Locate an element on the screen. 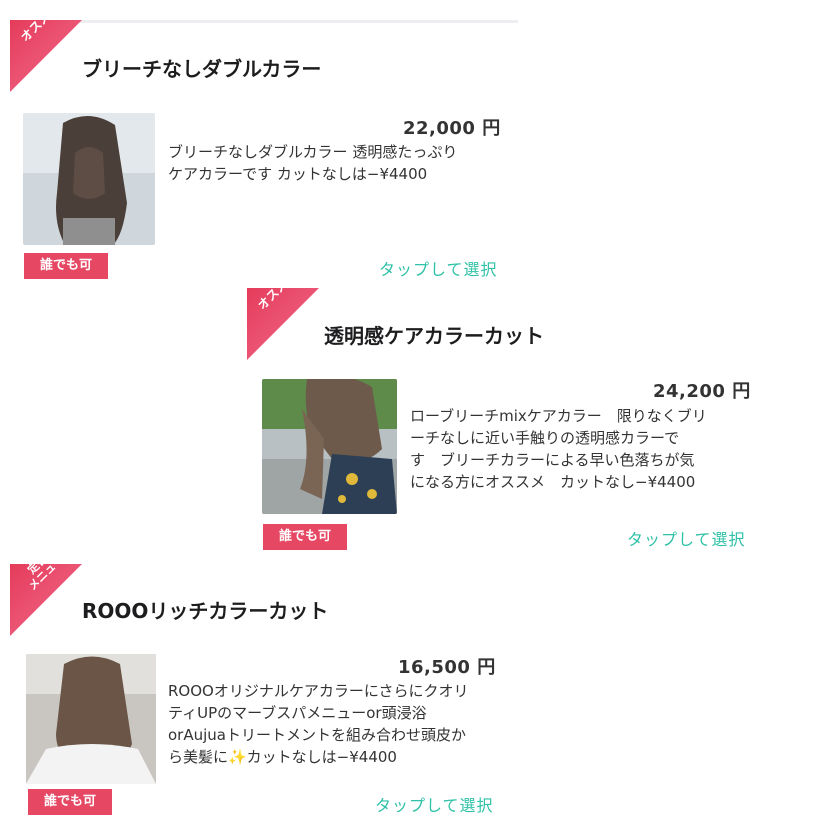 The image size is (828, 827). menu-price: 24,200 円 is located at coordinates (702, 391).